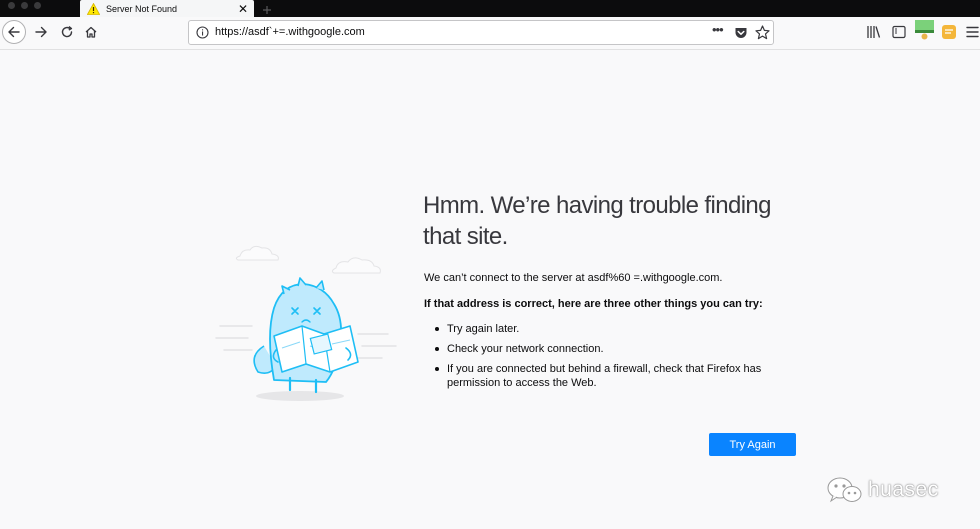  Describe the element at coordinates (752, 444) in the screenshot. I see `try-again-button: Try Again` at that location.